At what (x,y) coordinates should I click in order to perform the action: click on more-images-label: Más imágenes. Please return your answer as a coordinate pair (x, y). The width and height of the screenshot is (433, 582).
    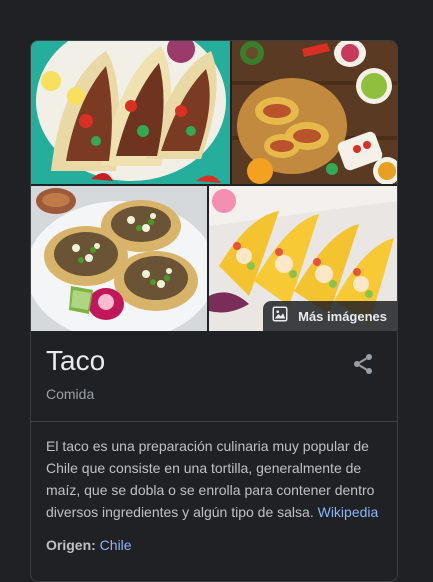
    Looking at the image, I should click on (342, 316).